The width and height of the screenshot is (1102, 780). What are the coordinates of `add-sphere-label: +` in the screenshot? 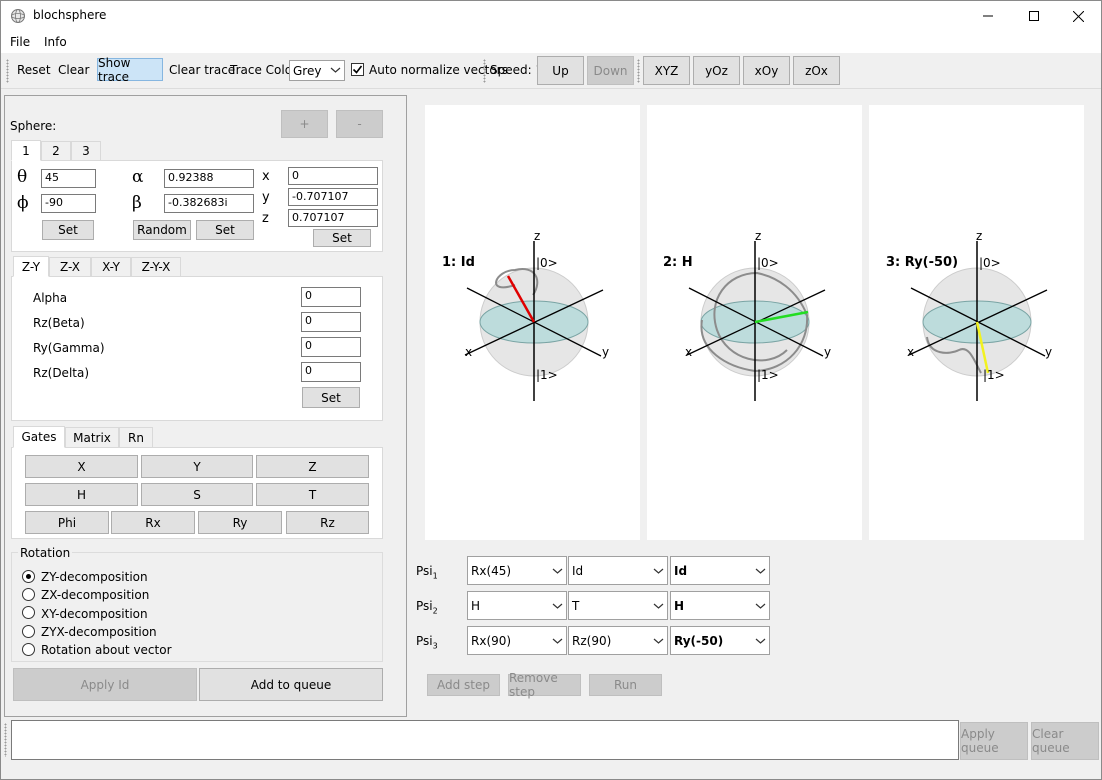 It's located at (304, 124).